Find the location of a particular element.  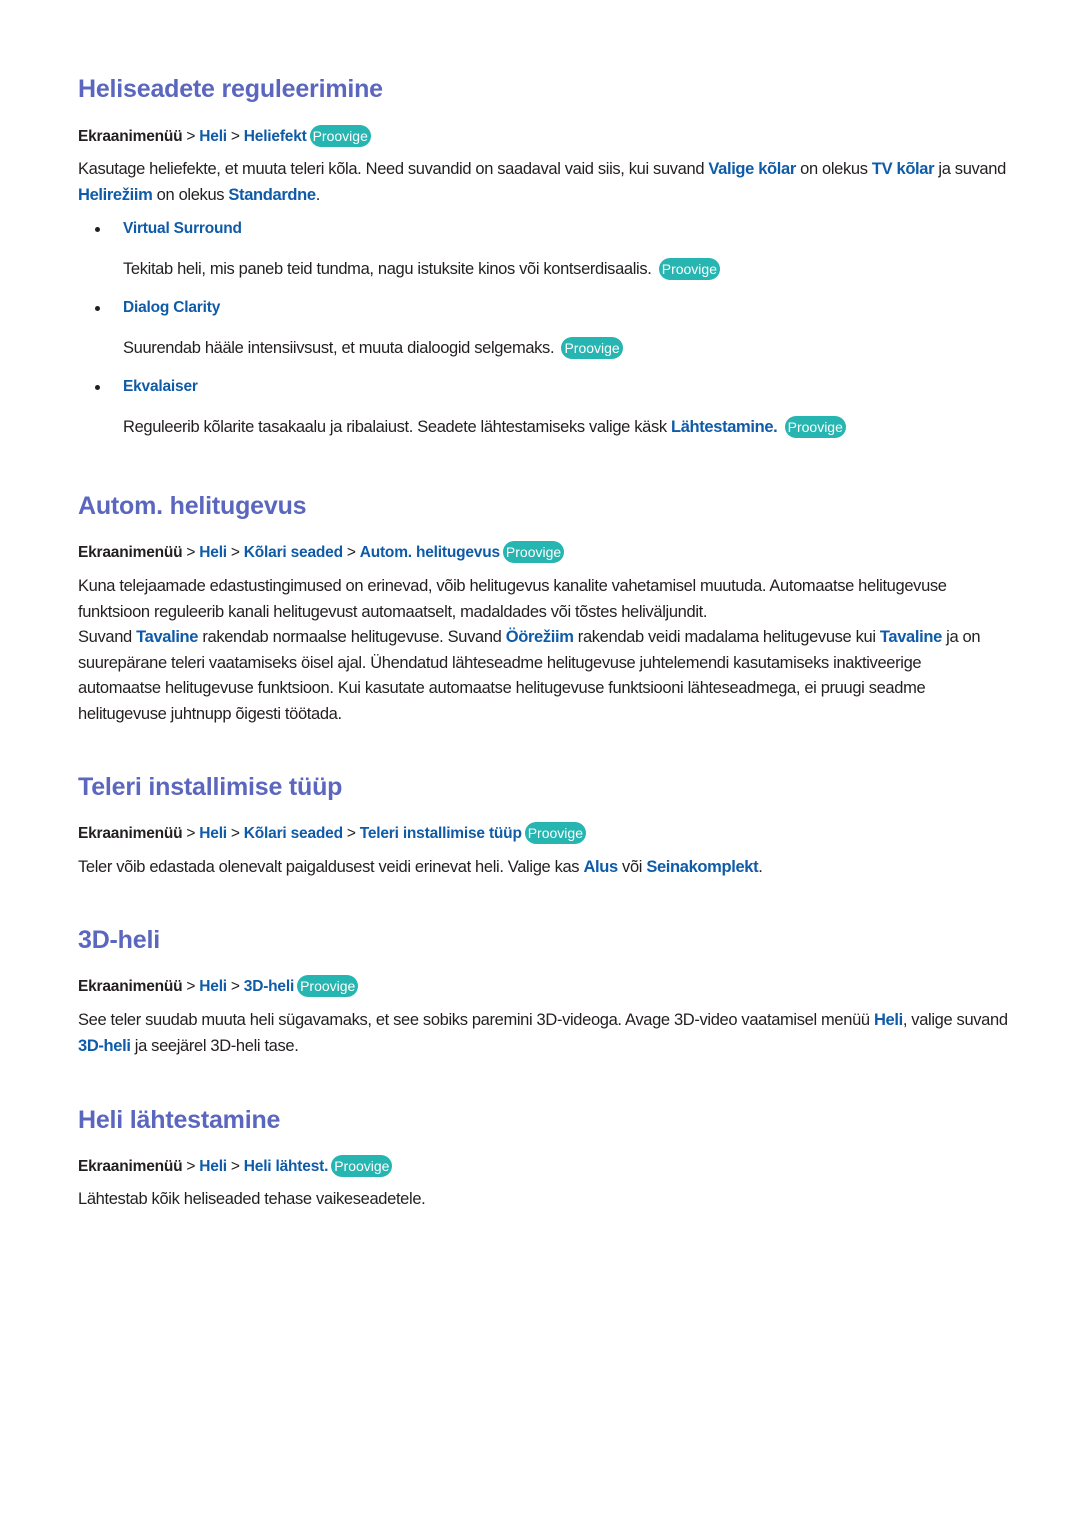

text-run: ja suvand is located at coordinates (970, 169).